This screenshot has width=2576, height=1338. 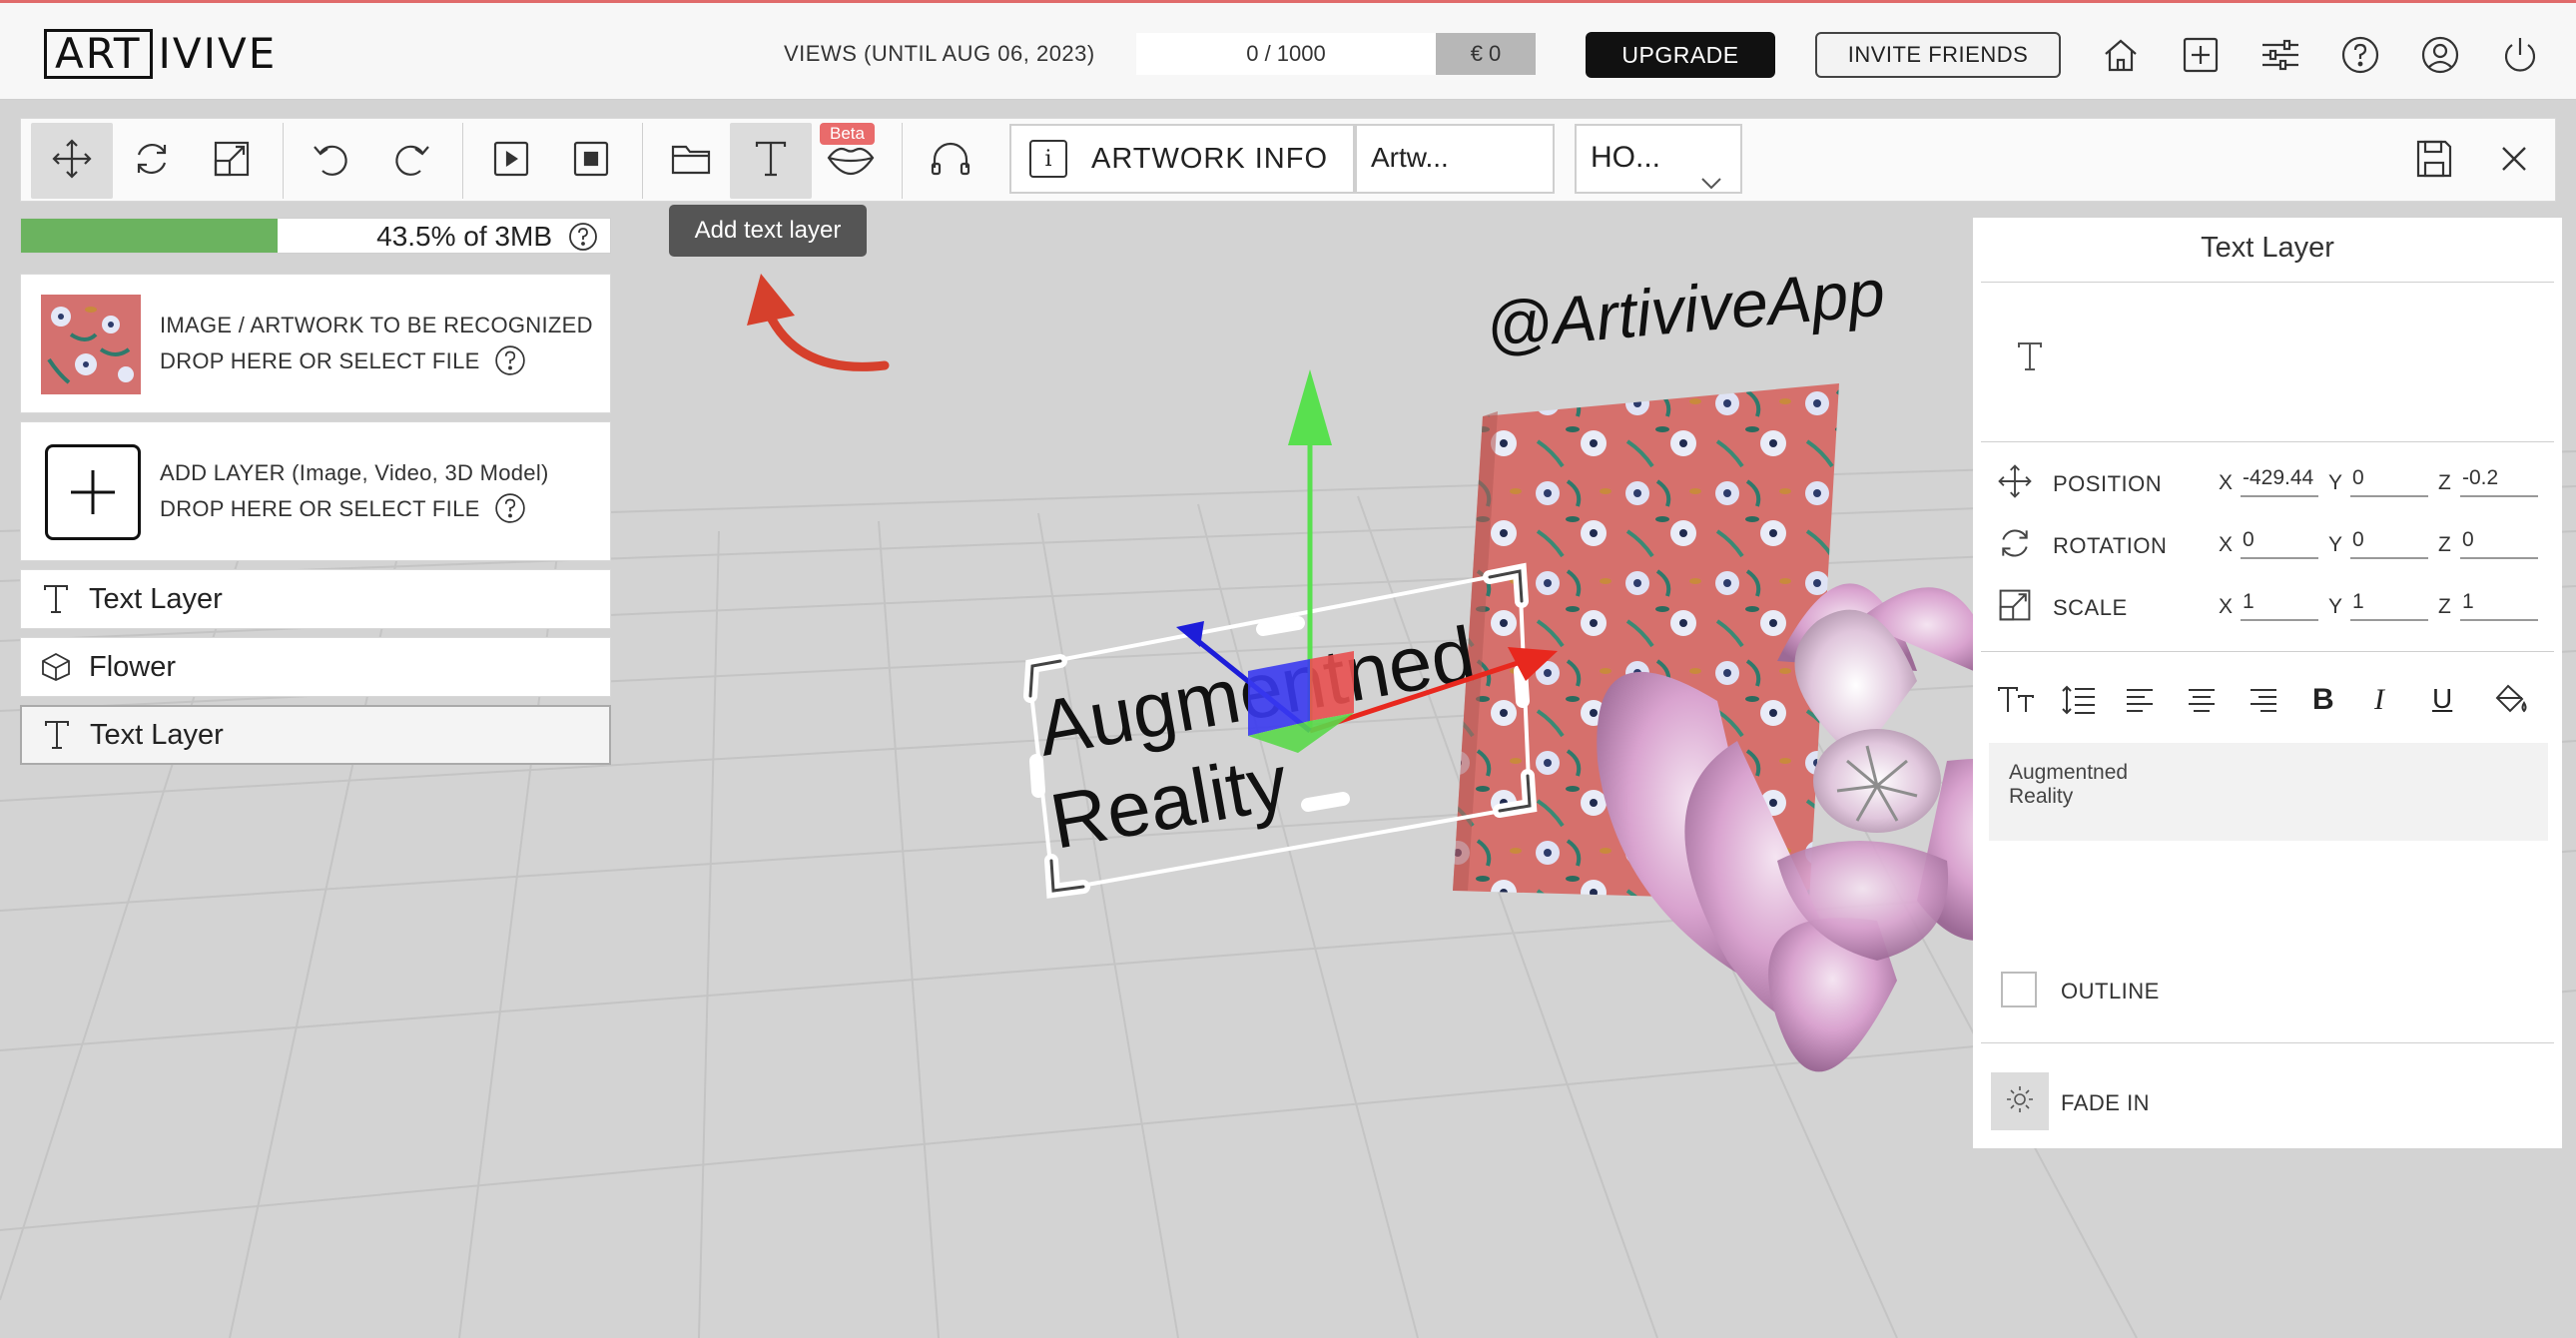 I want to click on layer-item-text-1: Text Layer, so click(x=315, y=599).